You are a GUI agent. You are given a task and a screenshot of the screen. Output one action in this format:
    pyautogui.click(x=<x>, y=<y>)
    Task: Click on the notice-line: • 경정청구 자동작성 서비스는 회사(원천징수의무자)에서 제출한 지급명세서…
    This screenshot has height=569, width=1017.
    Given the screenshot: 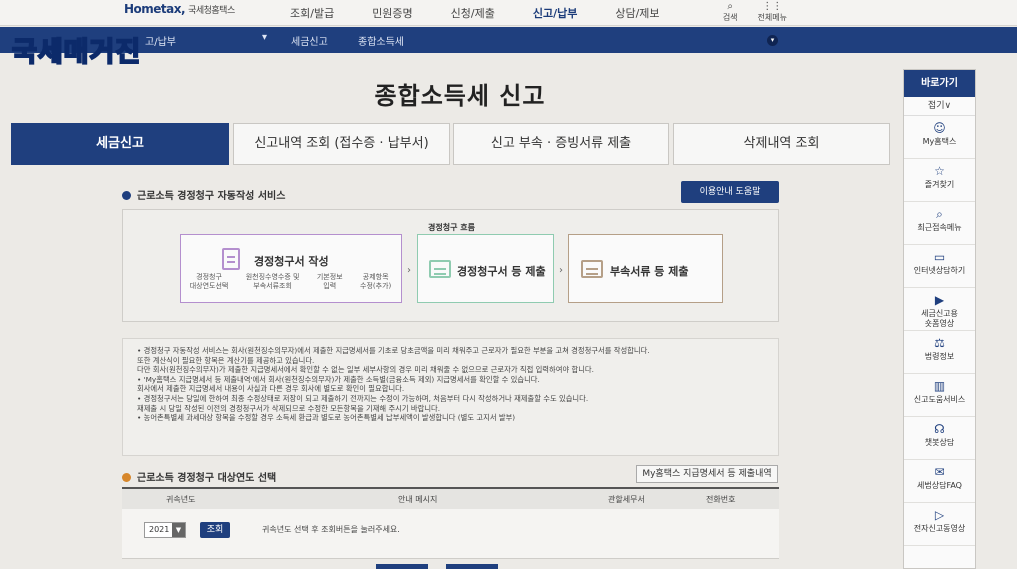 What is the action you would take?
    pyautogui.click(x=393, y=350)
    